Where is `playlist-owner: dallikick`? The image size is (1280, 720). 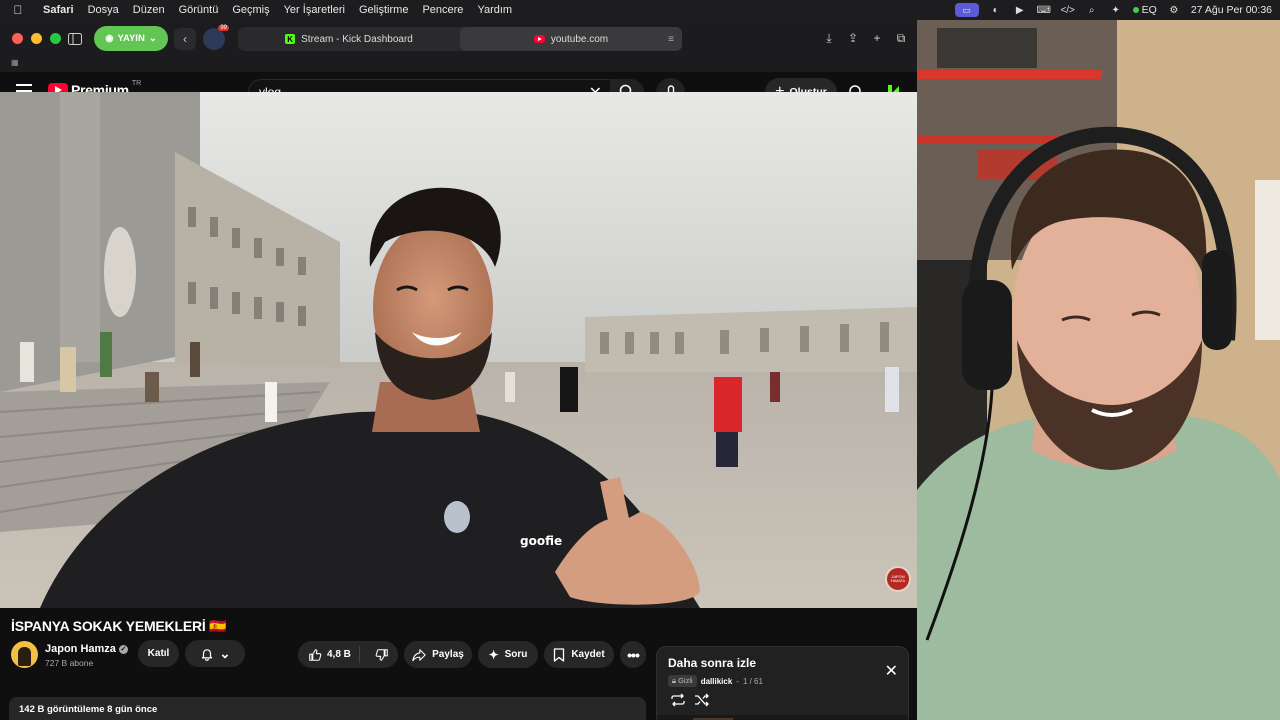 playlist-owner: dallikick is located at coordinates (717, 681).